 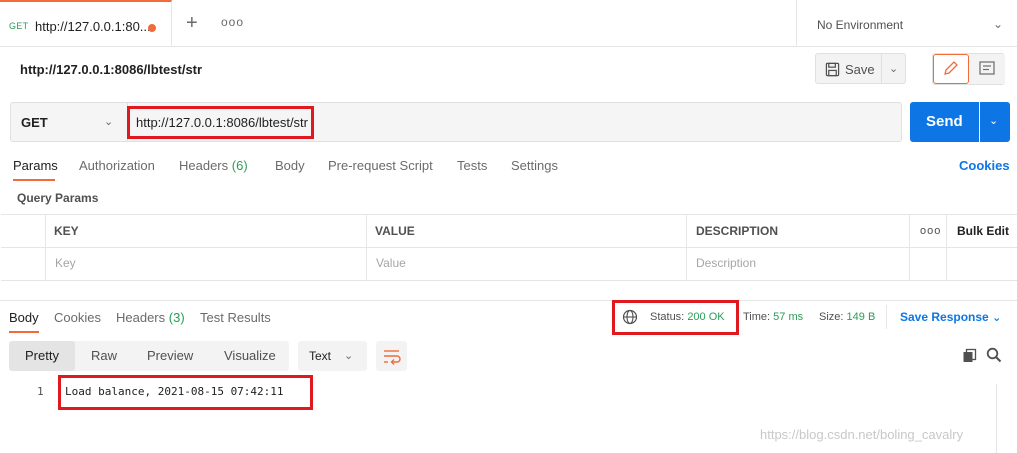 I want to click on column-header-value: VALUE, so click(x=395, y=231).